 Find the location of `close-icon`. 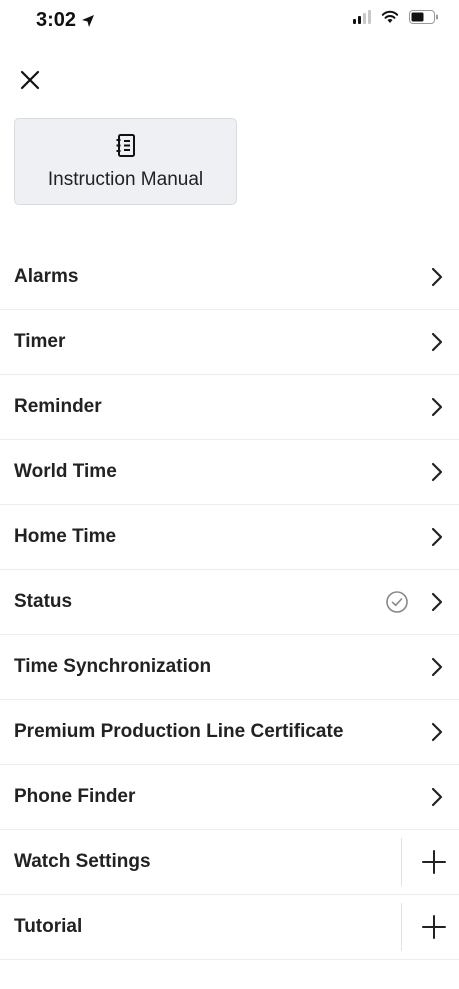

close-icon is located at coordinates (30, 80).